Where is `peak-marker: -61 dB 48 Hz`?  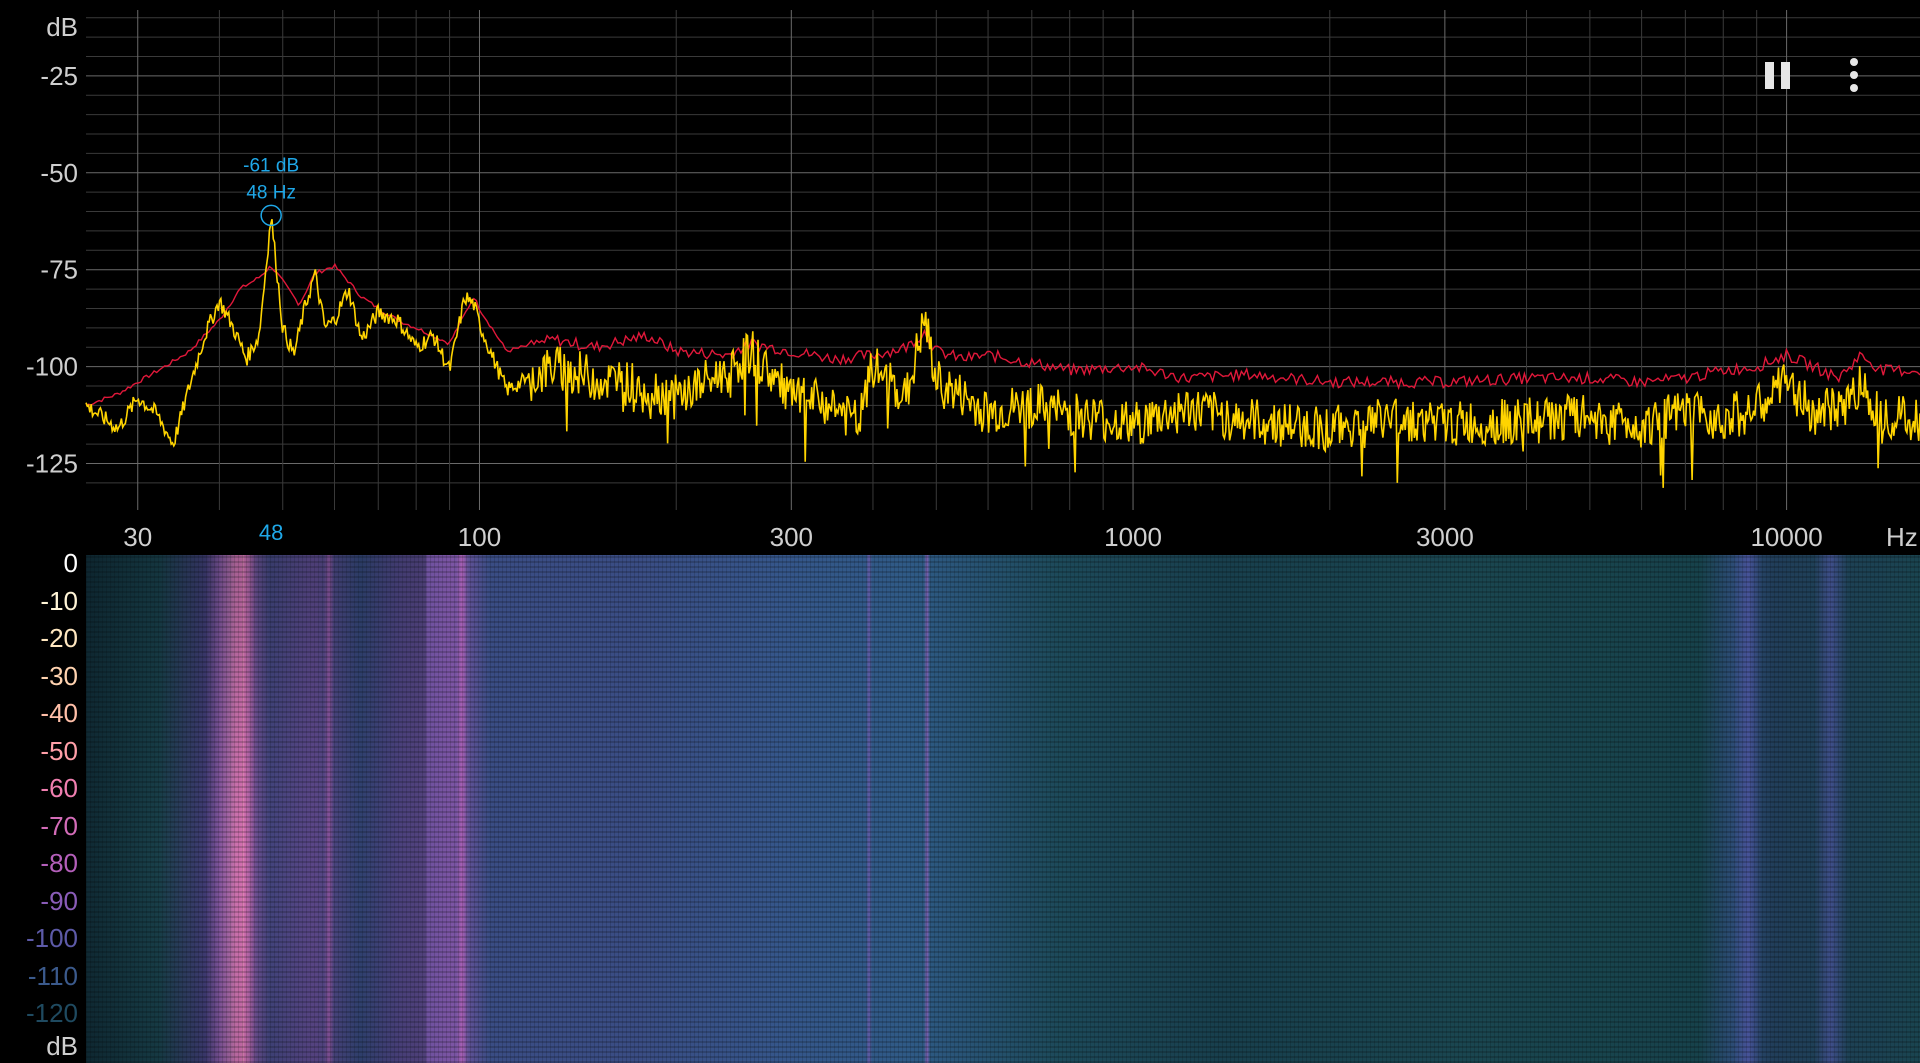 peak-marker: -61 dB 48 Hz is located at coordinates (271, 191).